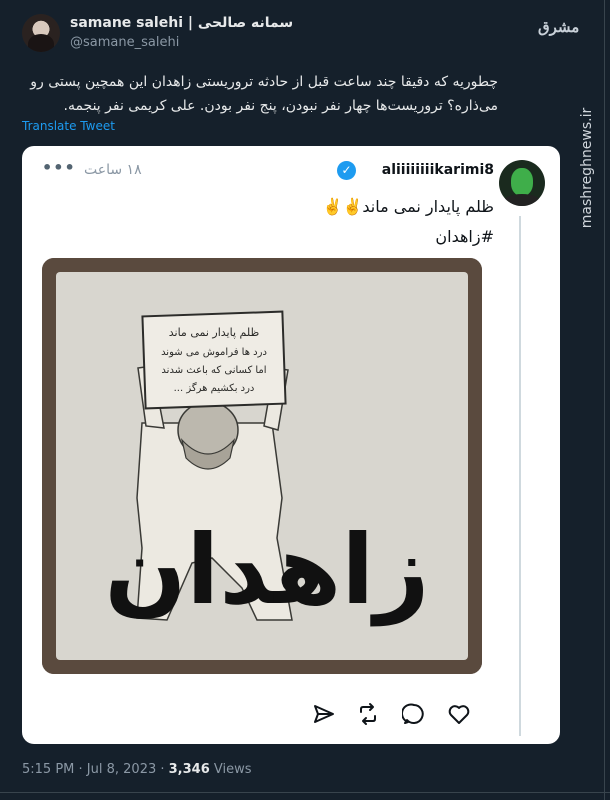  What do you see at coordinates (587, 168) in the screenshot?
I see `site-watermark-text: mashreghnews.ir` at bounding box center [587, 168].